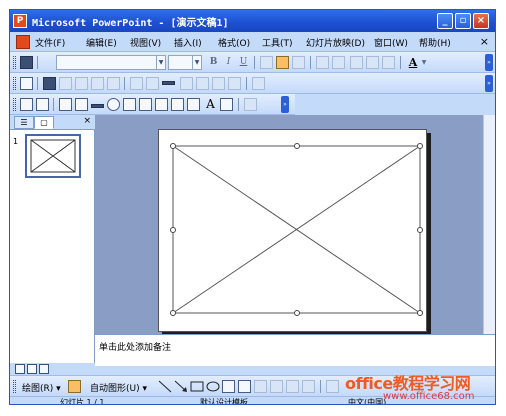 The image size is (506, 416). What do you see at coordinates (135, 346) in the screenshot?
I see `notes-placeholder: 单击此处添加备注` at bounding box center [135, 346].